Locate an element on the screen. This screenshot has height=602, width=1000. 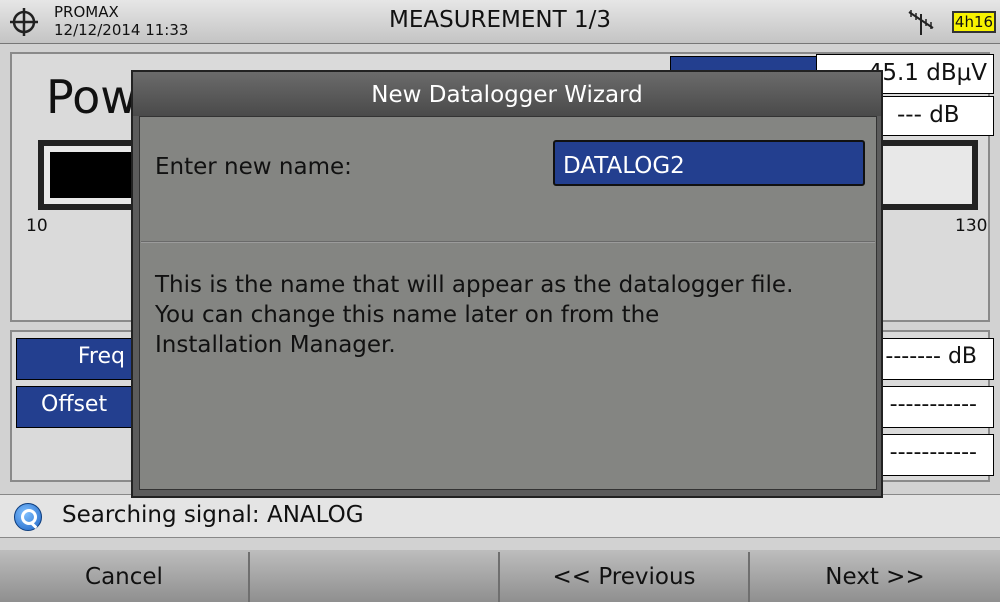
info-line-3: Installation Manager. is located at coordinates (275, 345).